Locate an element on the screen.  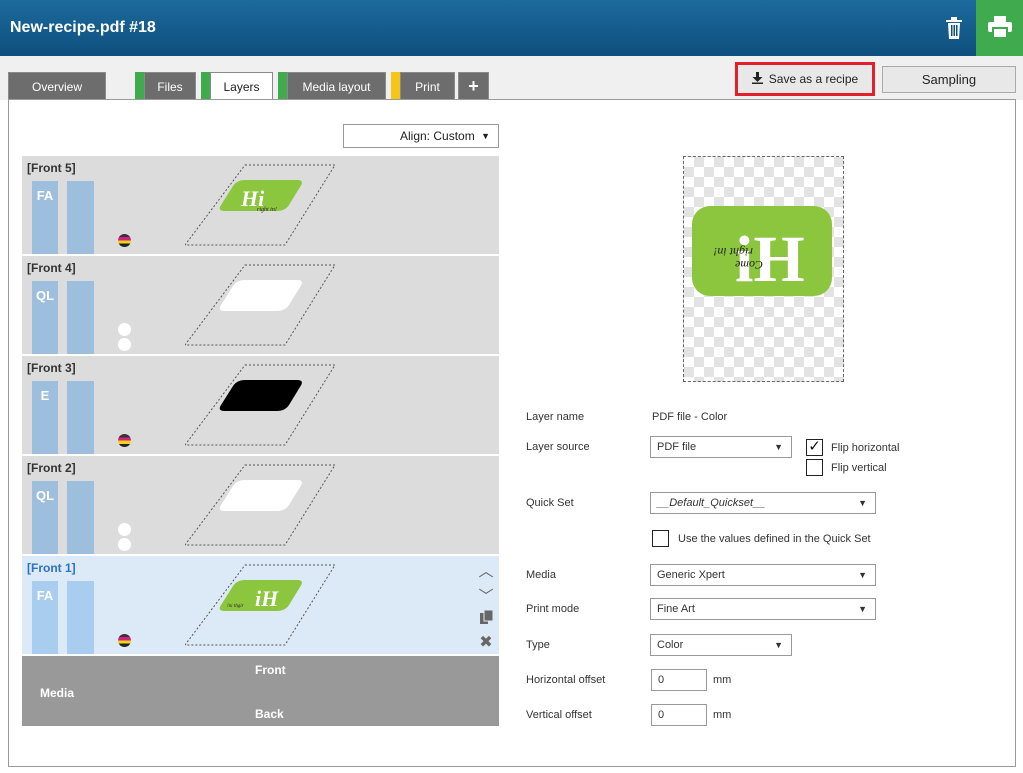
horizontal-offset-label: Horizontal offset is located at coordinates (566, 680).